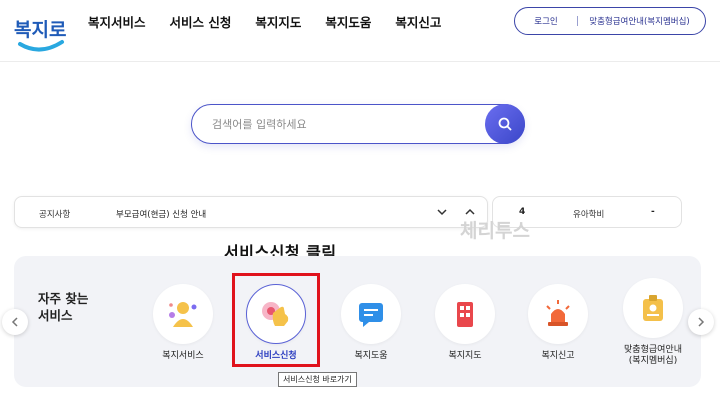 This screenshot has height=400, width=720. I want to click on tooltip: 서비스신청 바로가기, so click(317, 379).